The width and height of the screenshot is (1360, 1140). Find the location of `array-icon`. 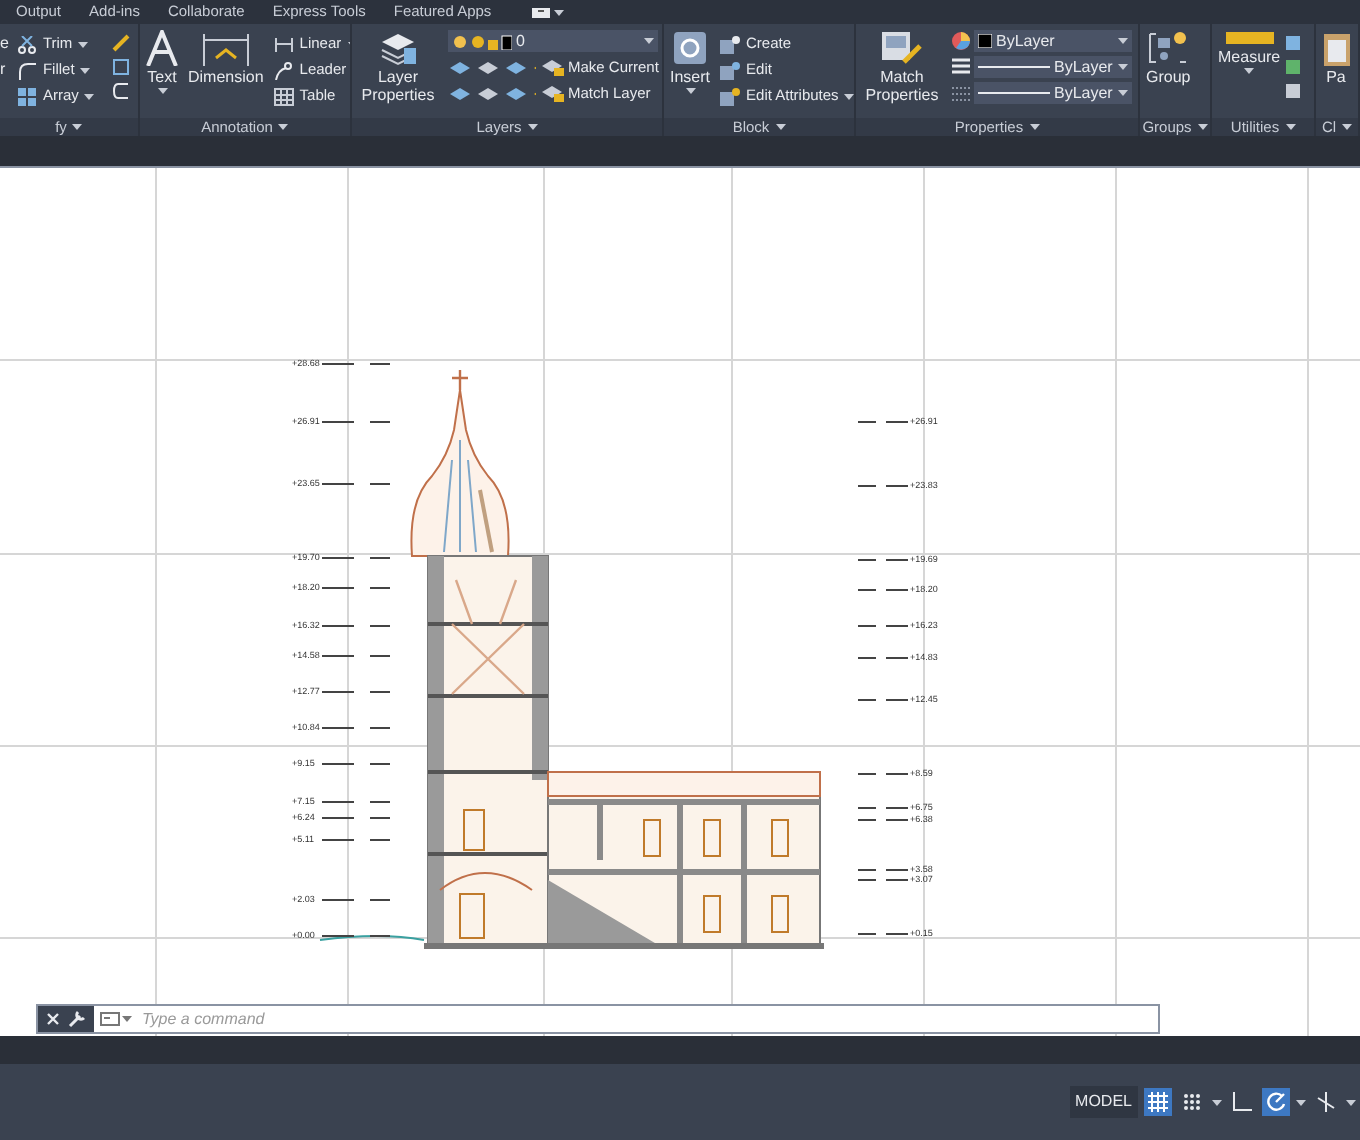

array-icon is located at coordinates (27, 96).